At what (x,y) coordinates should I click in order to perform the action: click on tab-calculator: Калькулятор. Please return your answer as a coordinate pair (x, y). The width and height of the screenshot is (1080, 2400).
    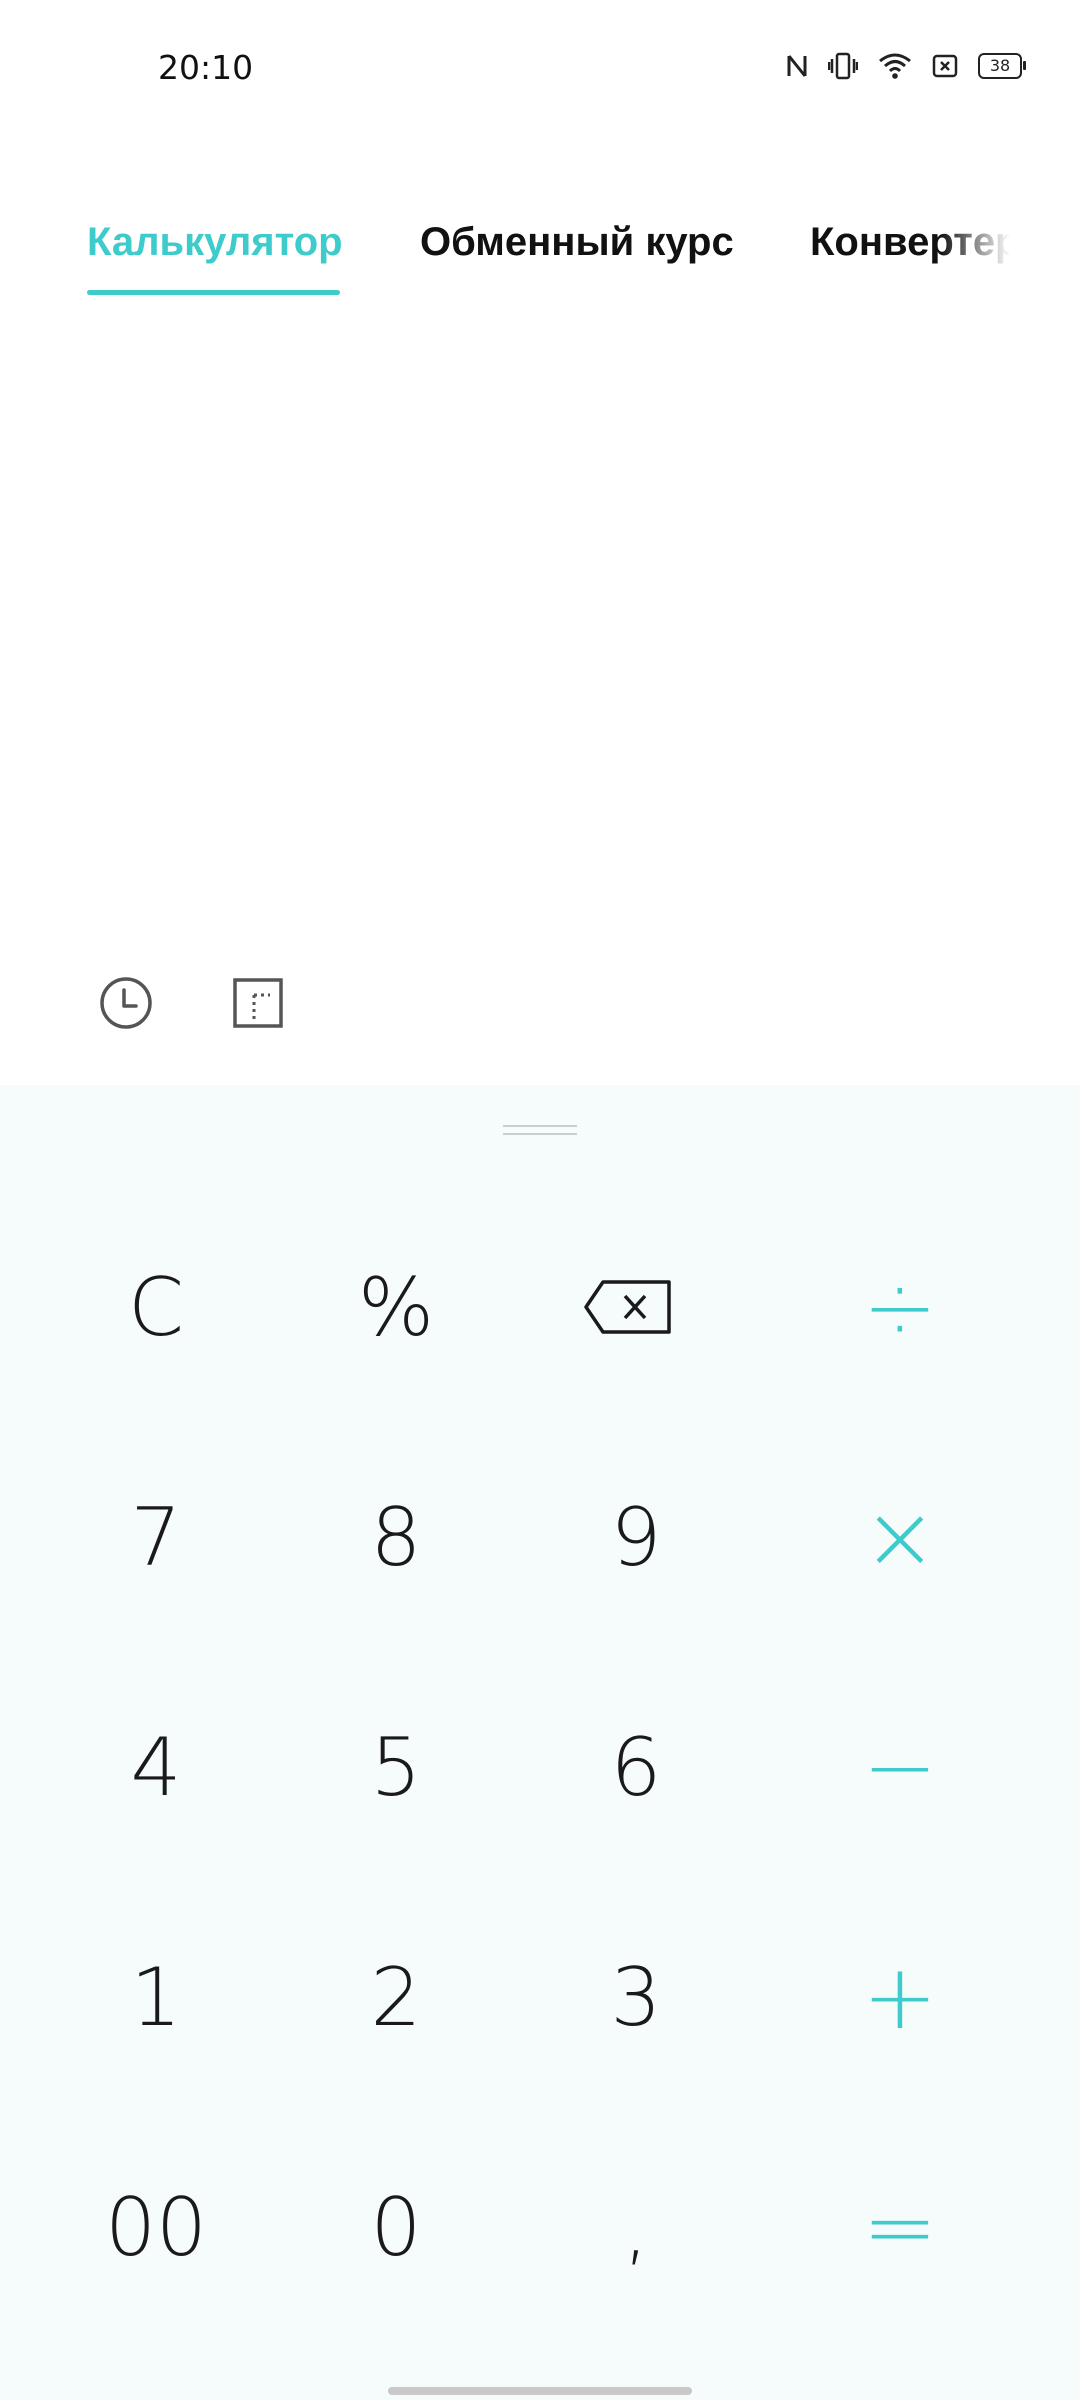
    Looking at the image, I should click on (215, 242).